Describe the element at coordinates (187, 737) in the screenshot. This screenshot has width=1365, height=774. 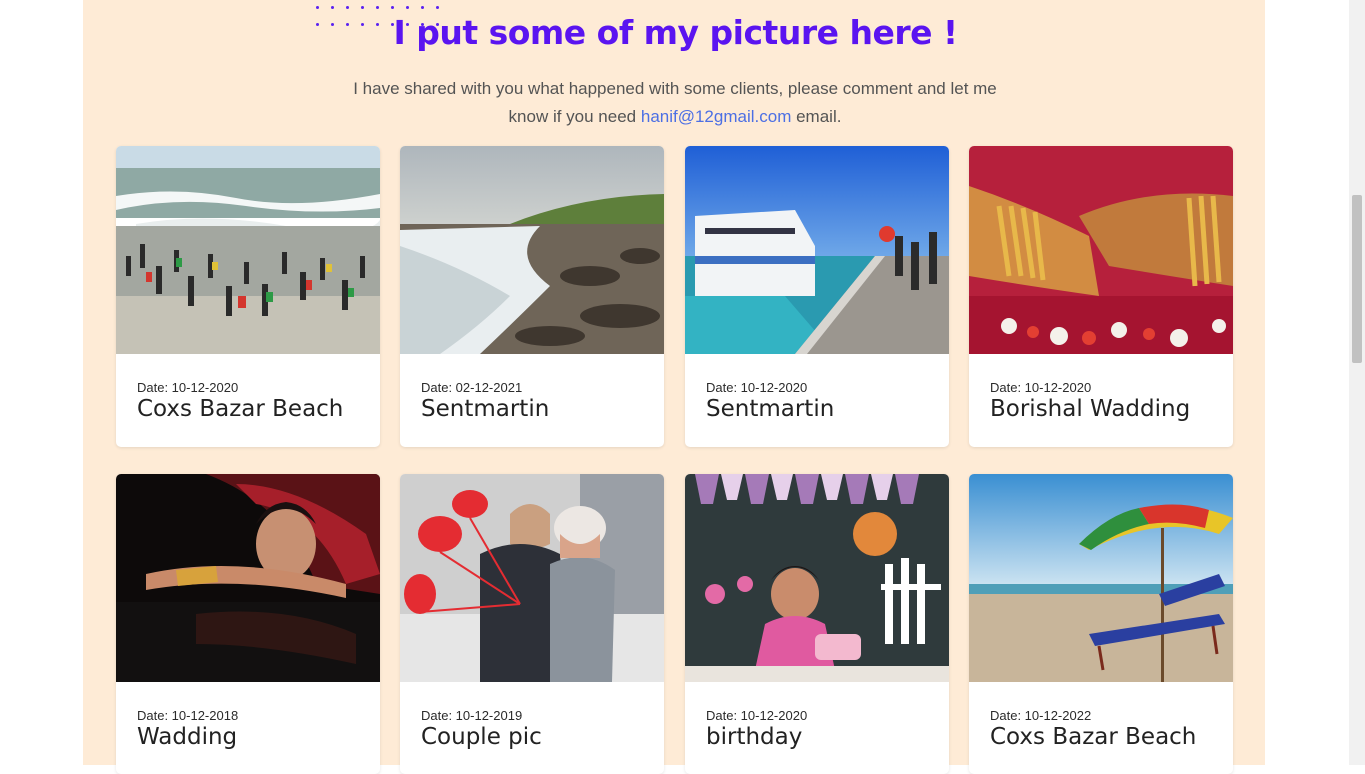
I see `card-title: Wadding` at that location.